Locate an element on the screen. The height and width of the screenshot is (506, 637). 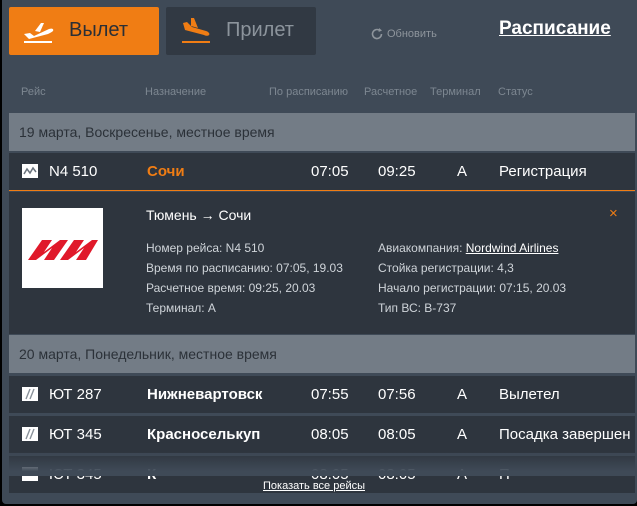
column-header-destination: Назначение is located at coordinates (176, 92).